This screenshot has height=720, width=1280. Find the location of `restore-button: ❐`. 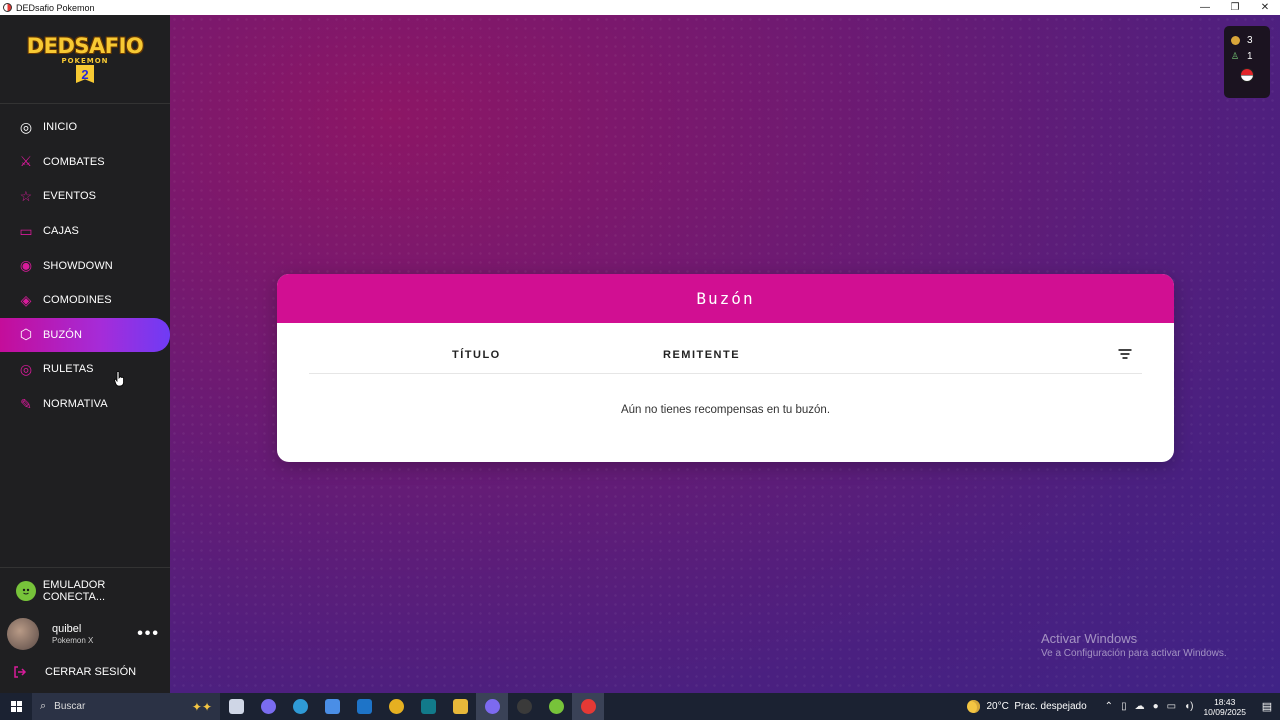

restore-button: ❐ is located at coordinates (1235, 7).